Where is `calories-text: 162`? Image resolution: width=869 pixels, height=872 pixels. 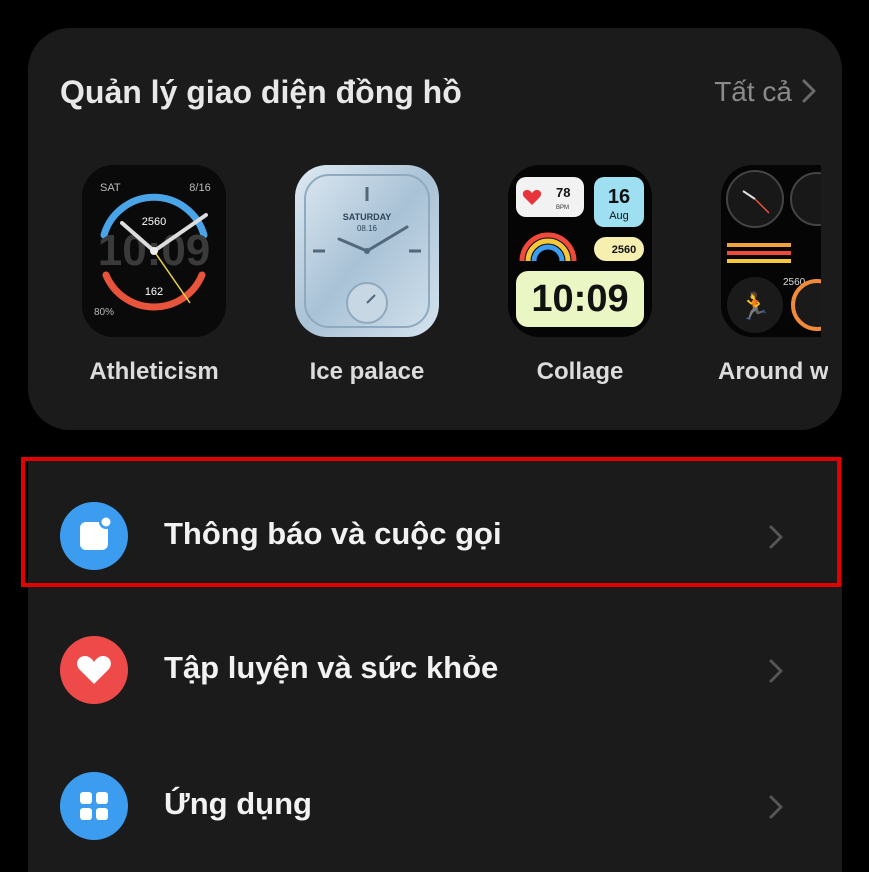 calories-text: 162 is located at coordinates (154, 292).